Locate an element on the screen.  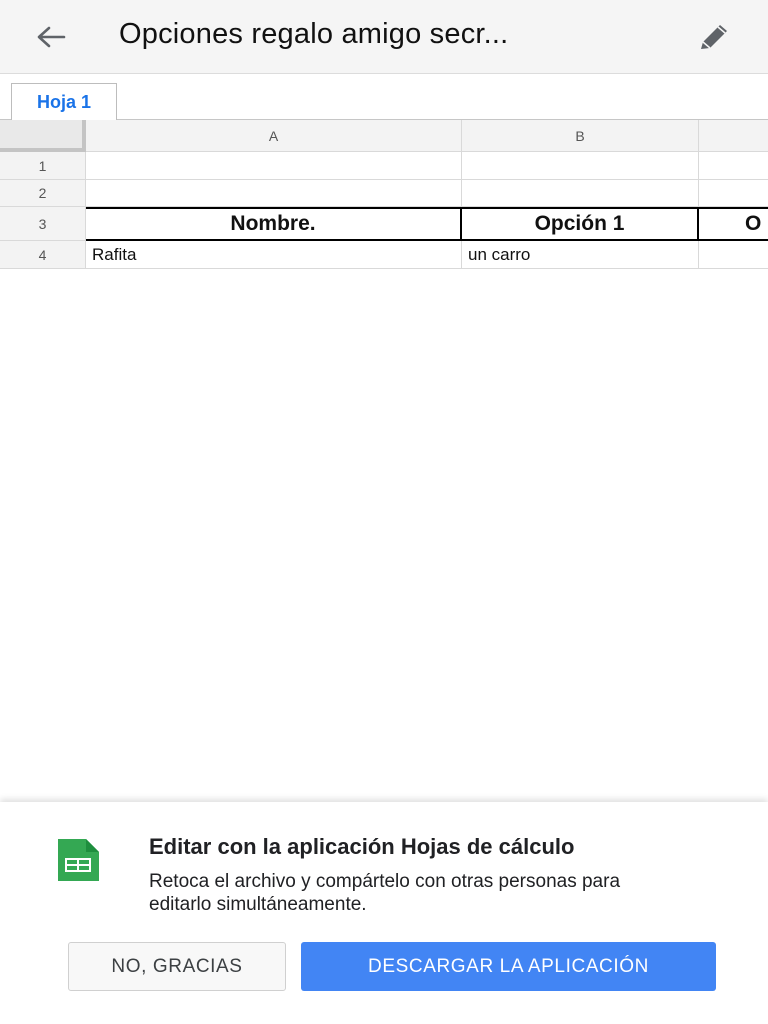
column-header-b: B is located at coordinates (580, 136).